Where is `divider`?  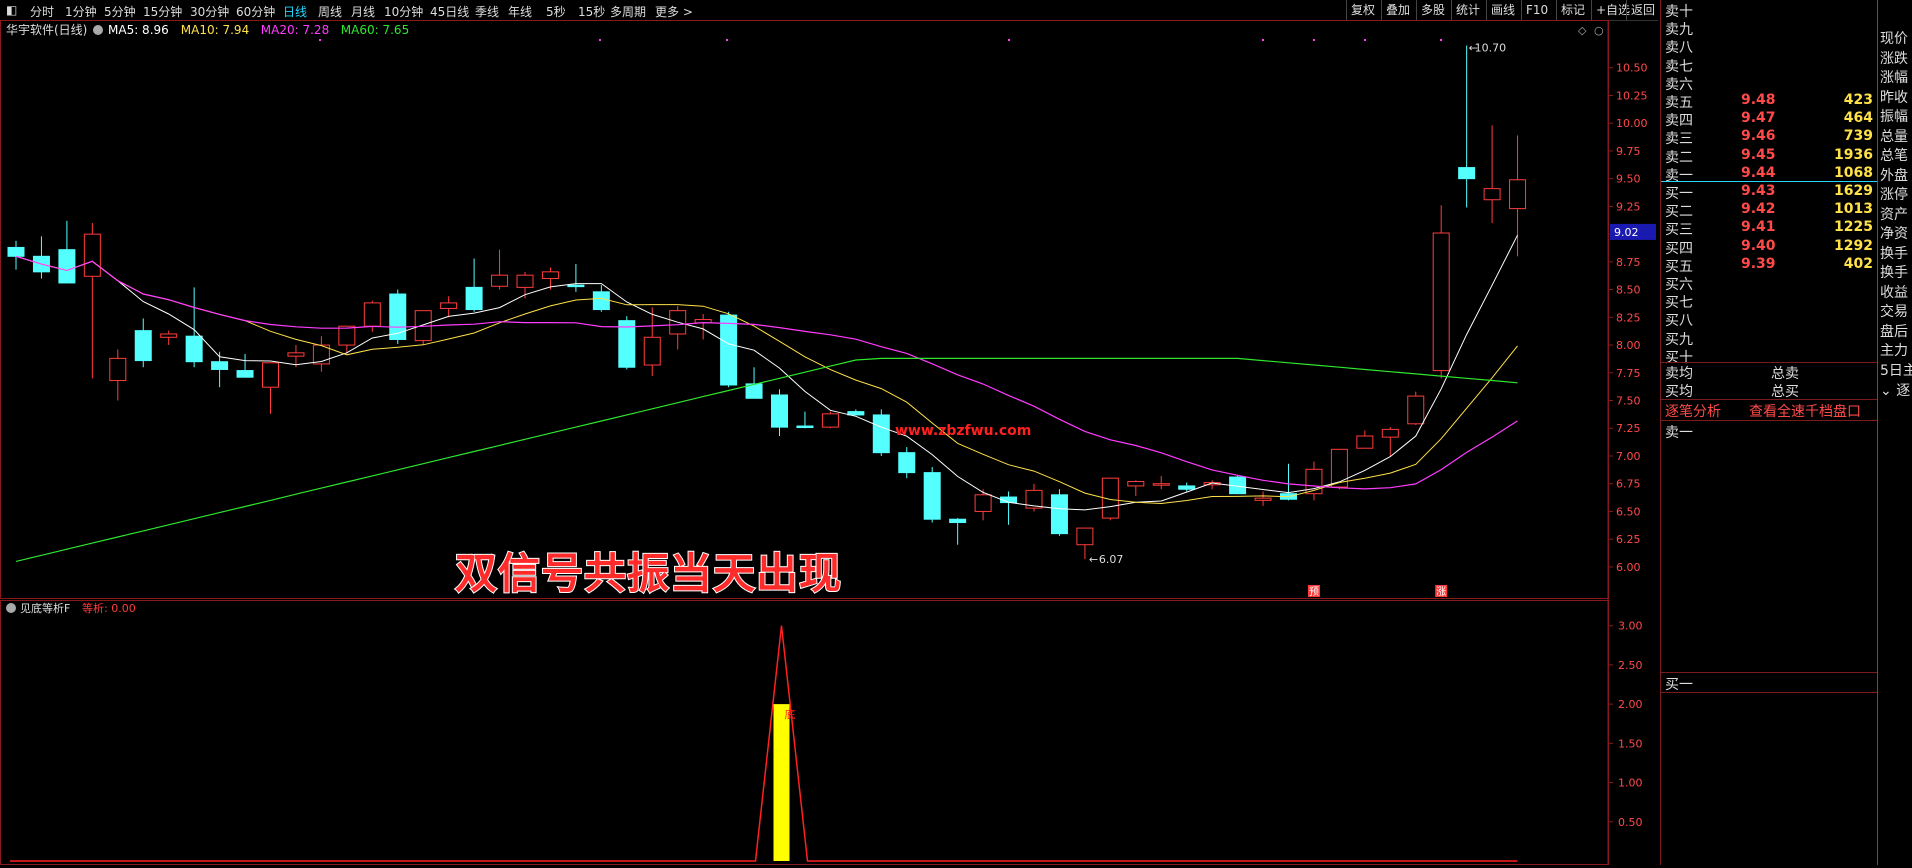
divider is located at coordinates (1769, 672).